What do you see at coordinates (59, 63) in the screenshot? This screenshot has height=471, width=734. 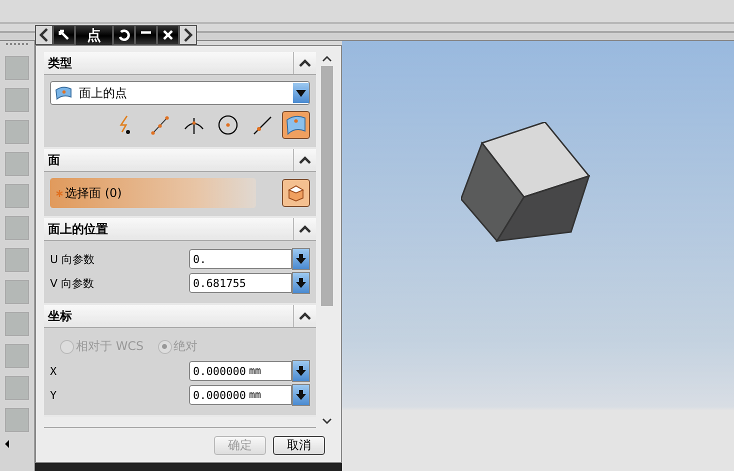 I see `section-title: 类型` at bounding box center [59, 63].